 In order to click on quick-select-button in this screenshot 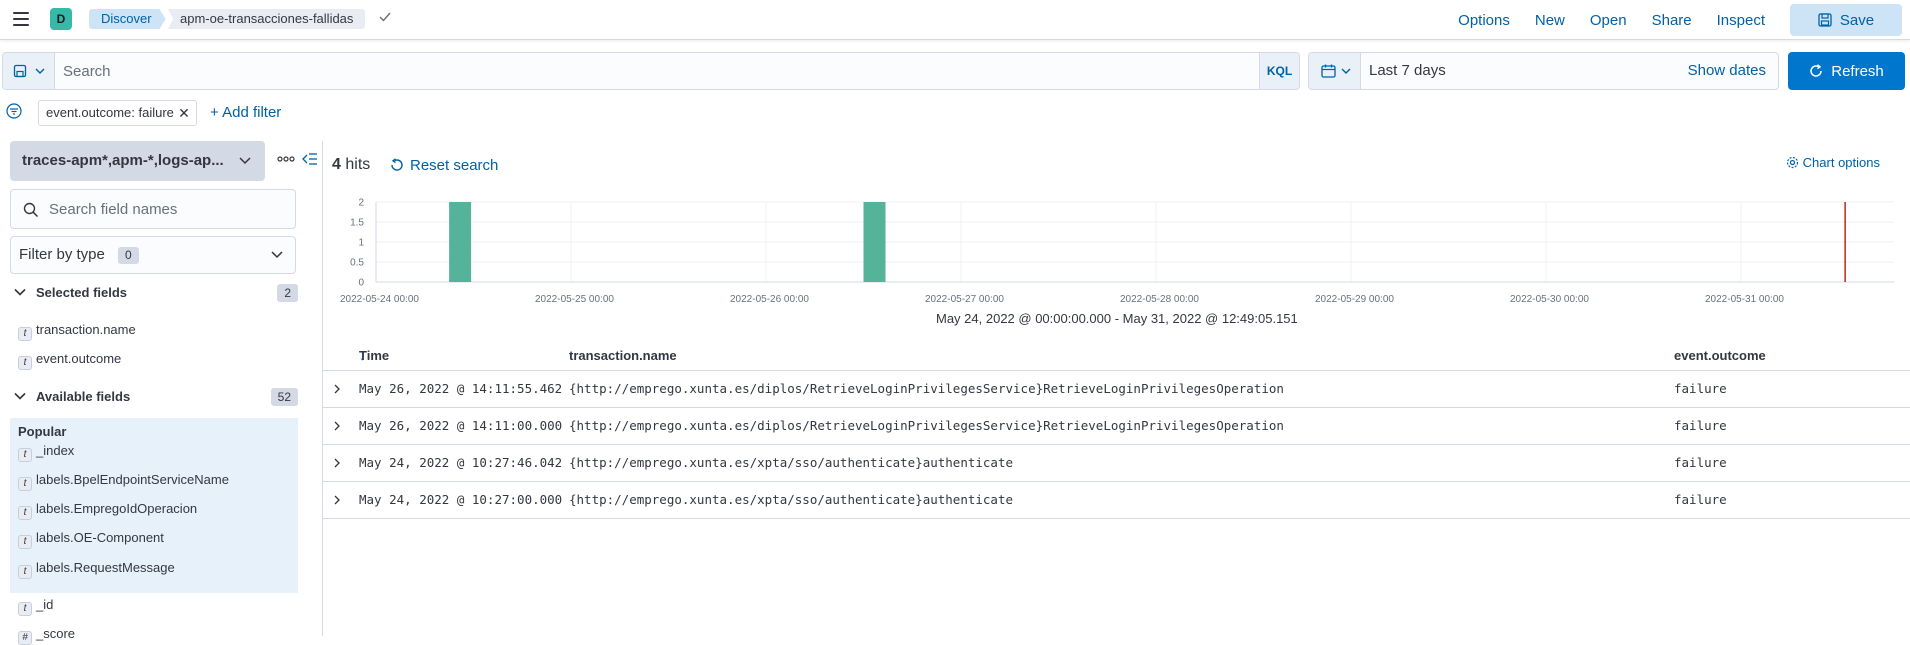, I will do `click(1335, 71)`.